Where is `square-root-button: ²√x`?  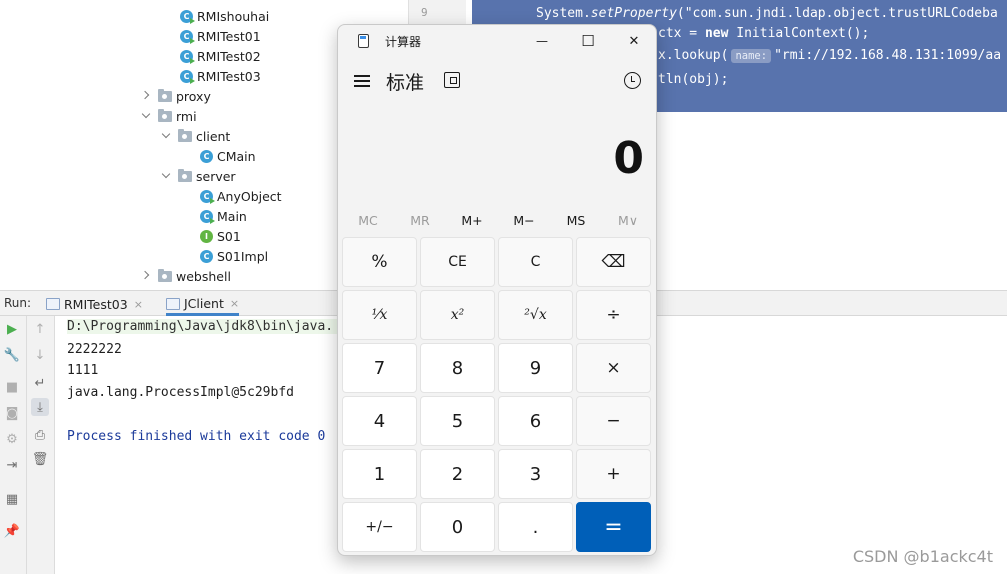 square-root-button: ²√x is located at coordinates (535, 315).